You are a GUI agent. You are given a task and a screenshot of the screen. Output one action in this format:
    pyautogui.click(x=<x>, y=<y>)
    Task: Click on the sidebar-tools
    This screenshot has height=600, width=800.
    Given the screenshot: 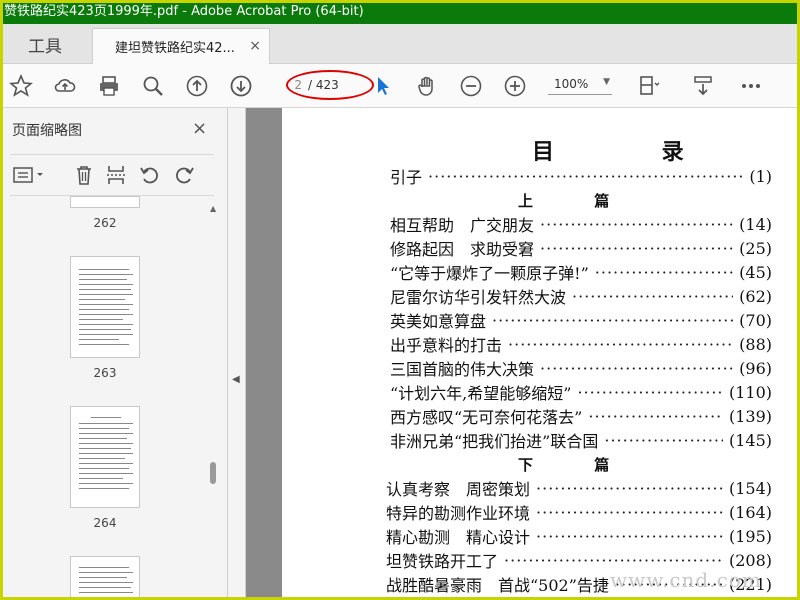 What is the action you would take?
    pyautogui.click(x=112, y=175)
    